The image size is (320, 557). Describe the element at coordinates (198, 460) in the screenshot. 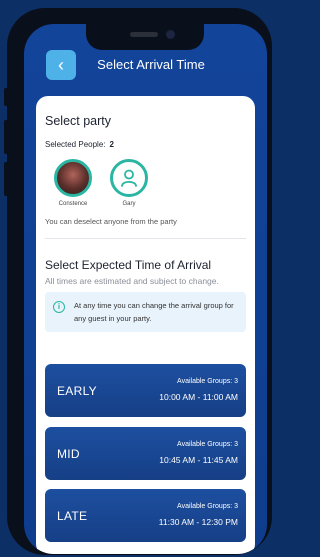

I see `time-range: 10:45 AM - 11:45 AM` at that location.